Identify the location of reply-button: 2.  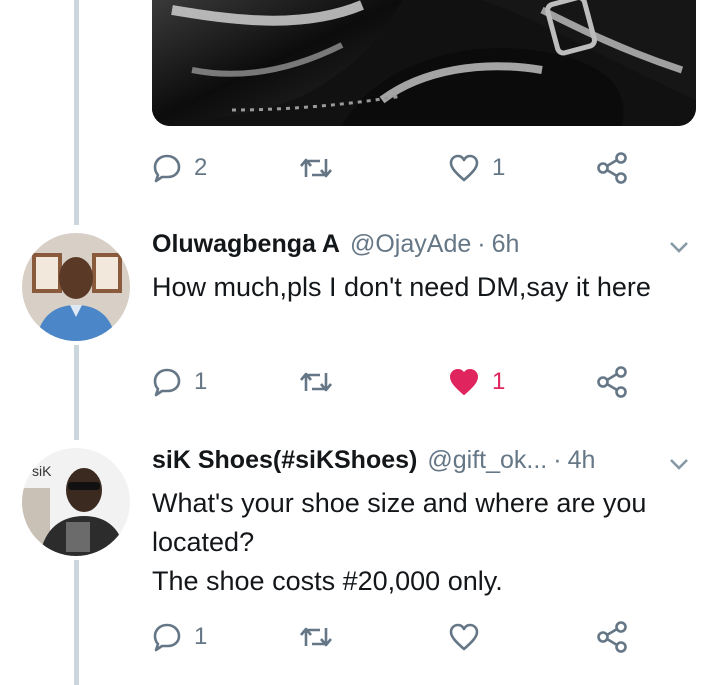
(179, 168).